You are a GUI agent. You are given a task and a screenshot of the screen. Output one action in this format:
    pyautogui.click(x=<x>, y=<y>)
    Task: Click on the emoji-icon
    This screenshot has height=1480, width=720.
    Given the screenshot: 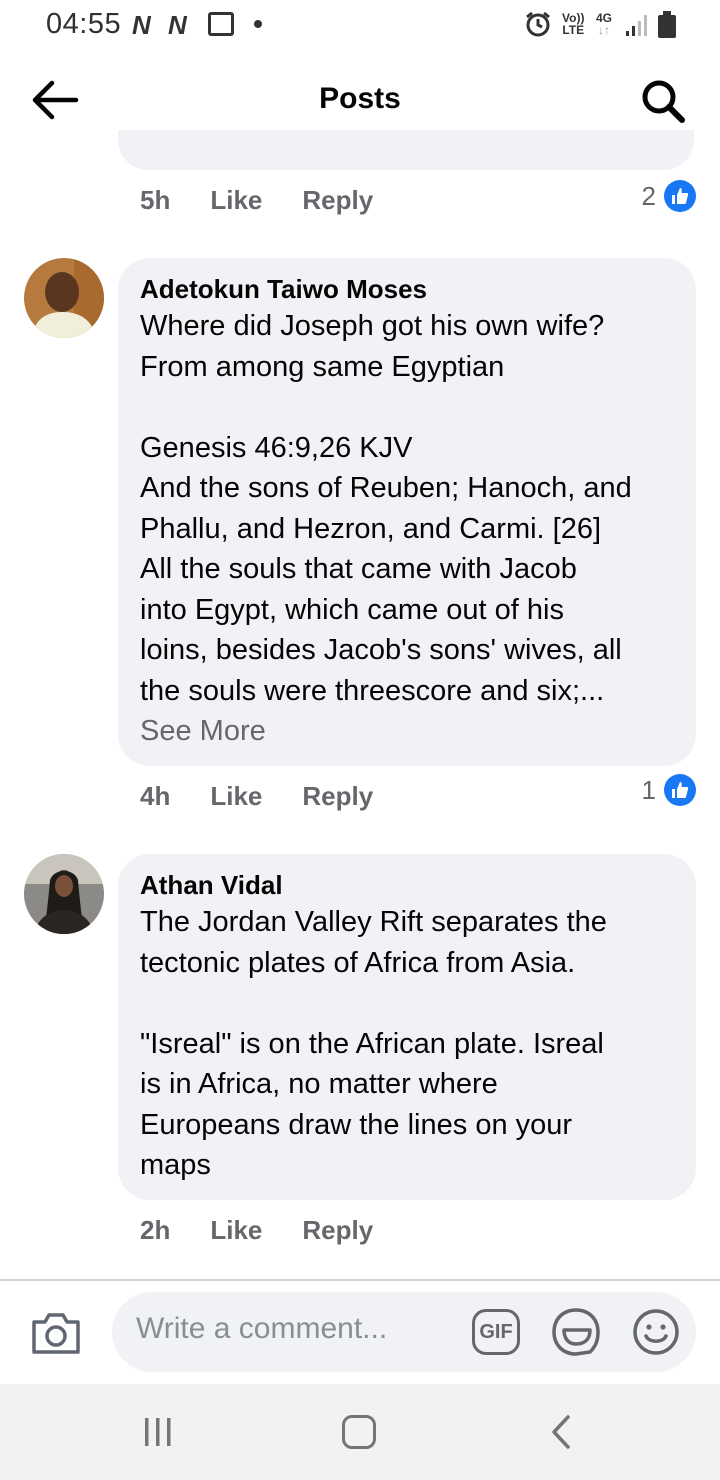 What is the action you would take?
    pyautogui.click(x=656, y=1332)
    